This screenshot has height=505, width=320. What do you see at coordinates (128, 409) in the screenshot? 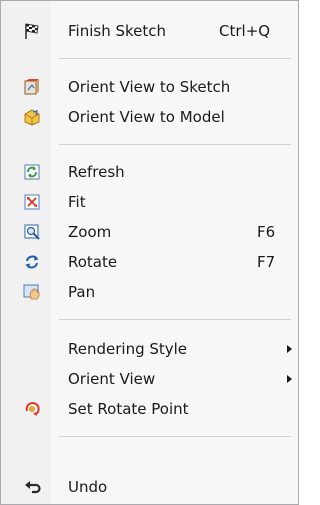
I see `menu-item-label: Set Rotate Point` at bounding box center [128, 409].